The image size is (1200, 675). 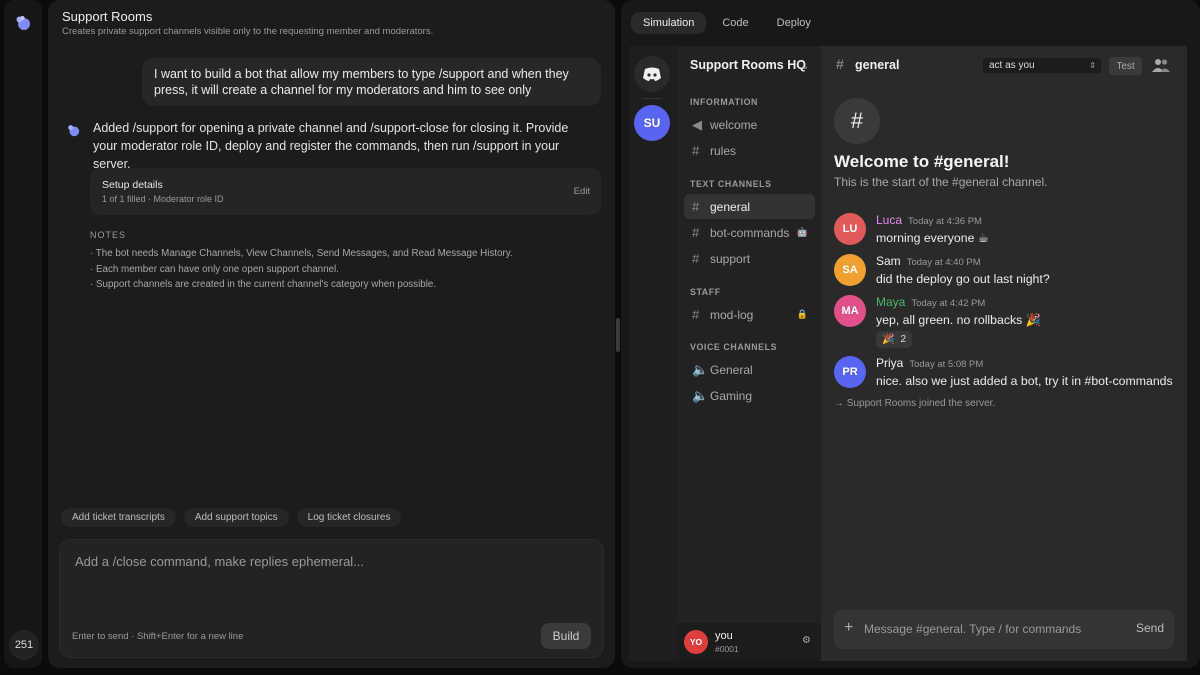 I want to click on voice-channel-general: 🔈 General, so click(x=749, y=369).